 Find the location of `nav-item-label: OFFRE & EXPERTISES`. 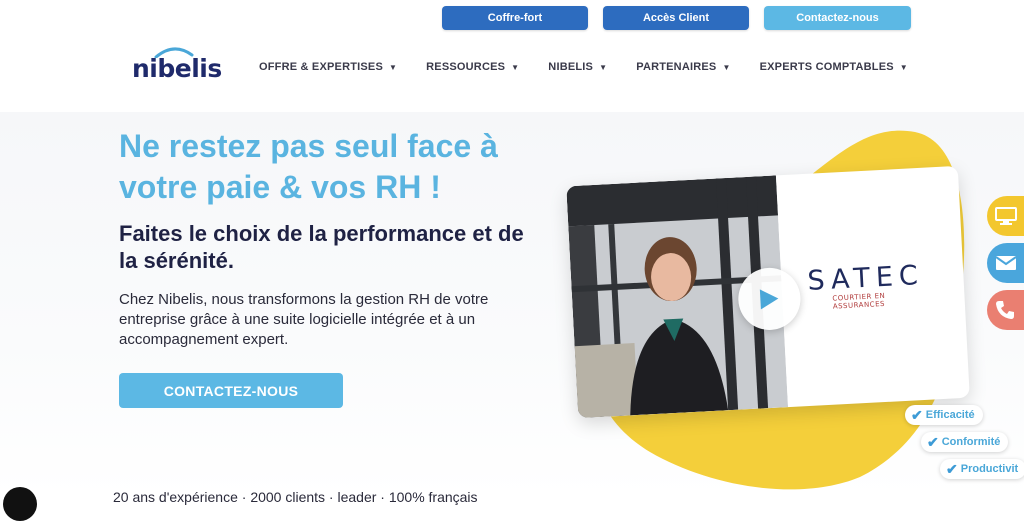

nav-item-label: OFFRE & EXPERTISES is located at coordinates (321, 67).